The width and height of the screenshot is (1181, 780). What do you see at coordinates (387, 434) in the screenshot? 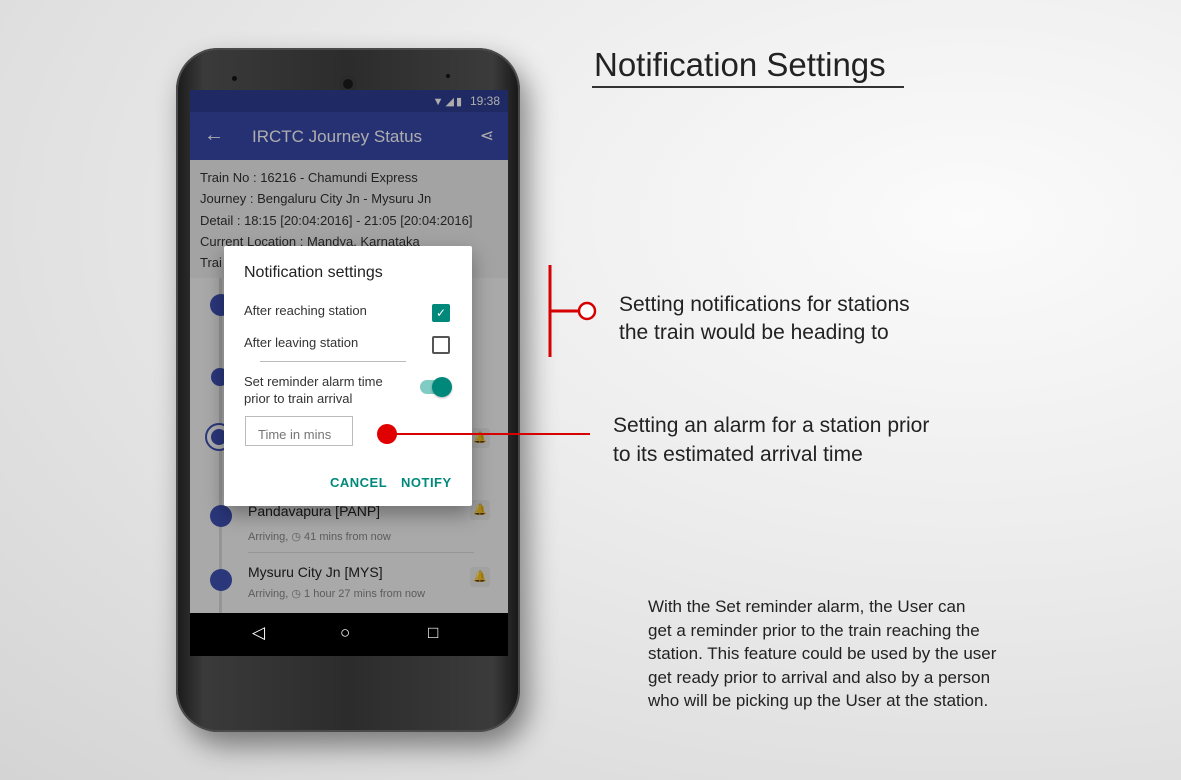
I see `alarm-pointer-dot` at bounding box center [387, 434].